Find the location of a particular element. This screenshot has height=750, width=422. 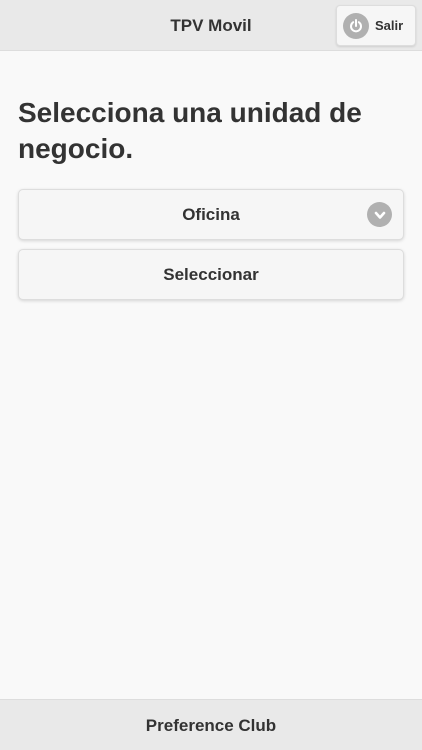

page-title: Selecciona una unidad de negocio. is located at coordinates (190, 130).